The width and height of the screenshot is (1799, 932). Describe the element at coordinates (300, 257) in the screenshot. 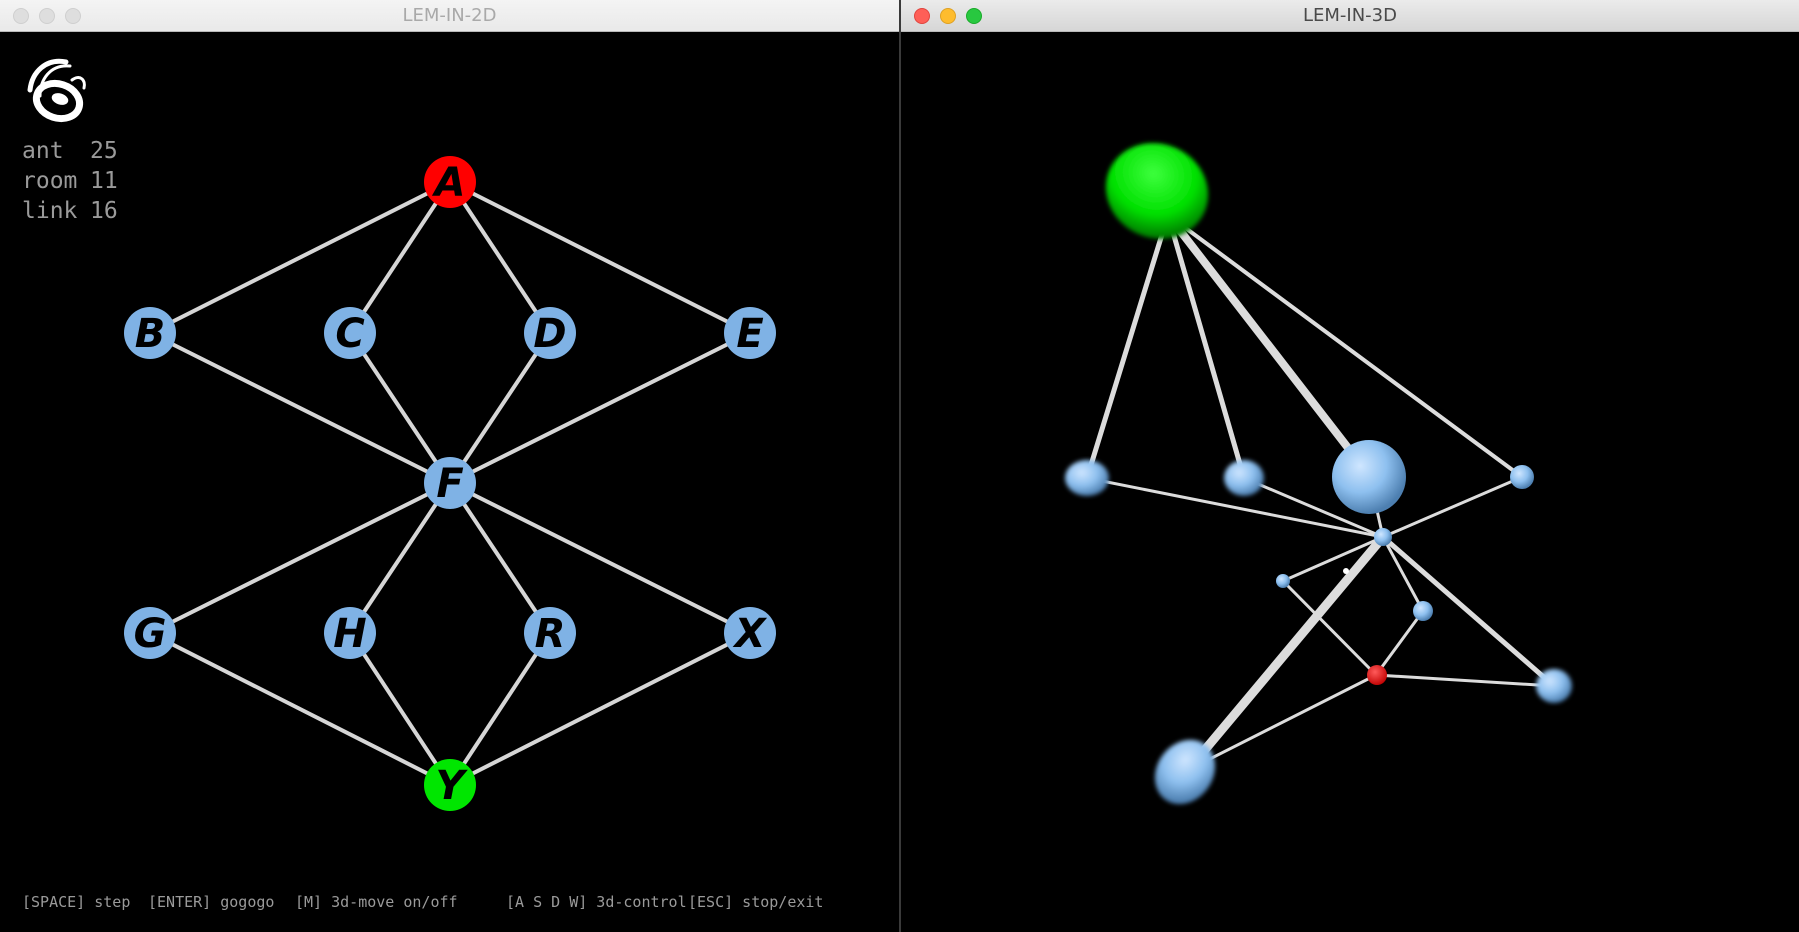

I see `link-A-B` at that location.